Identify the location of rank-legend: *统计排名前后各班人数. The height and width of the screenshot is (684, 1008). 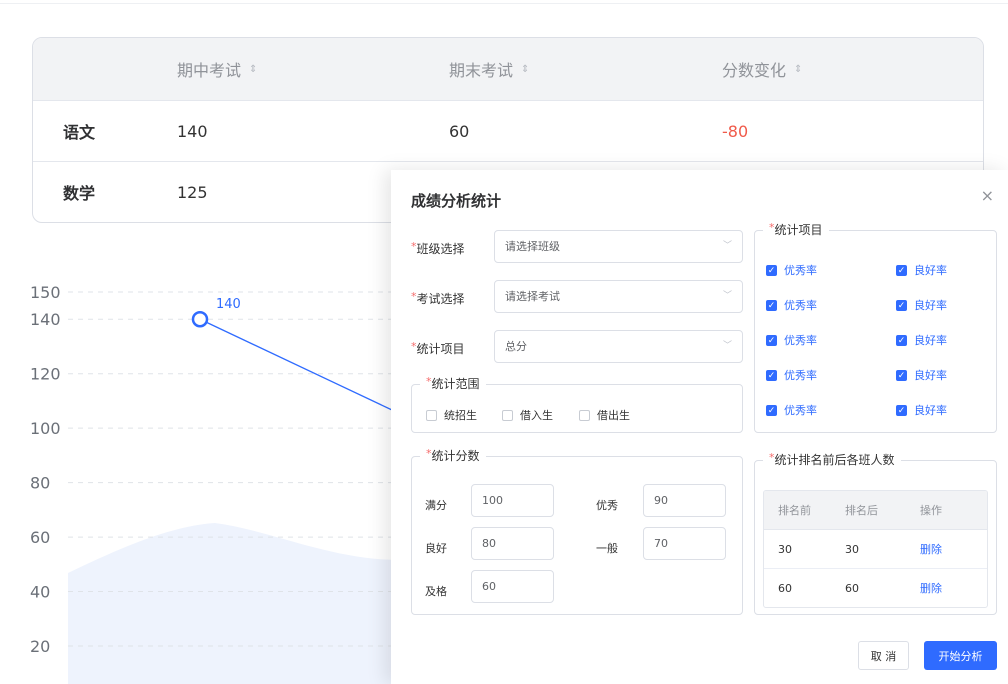
(832, 459).